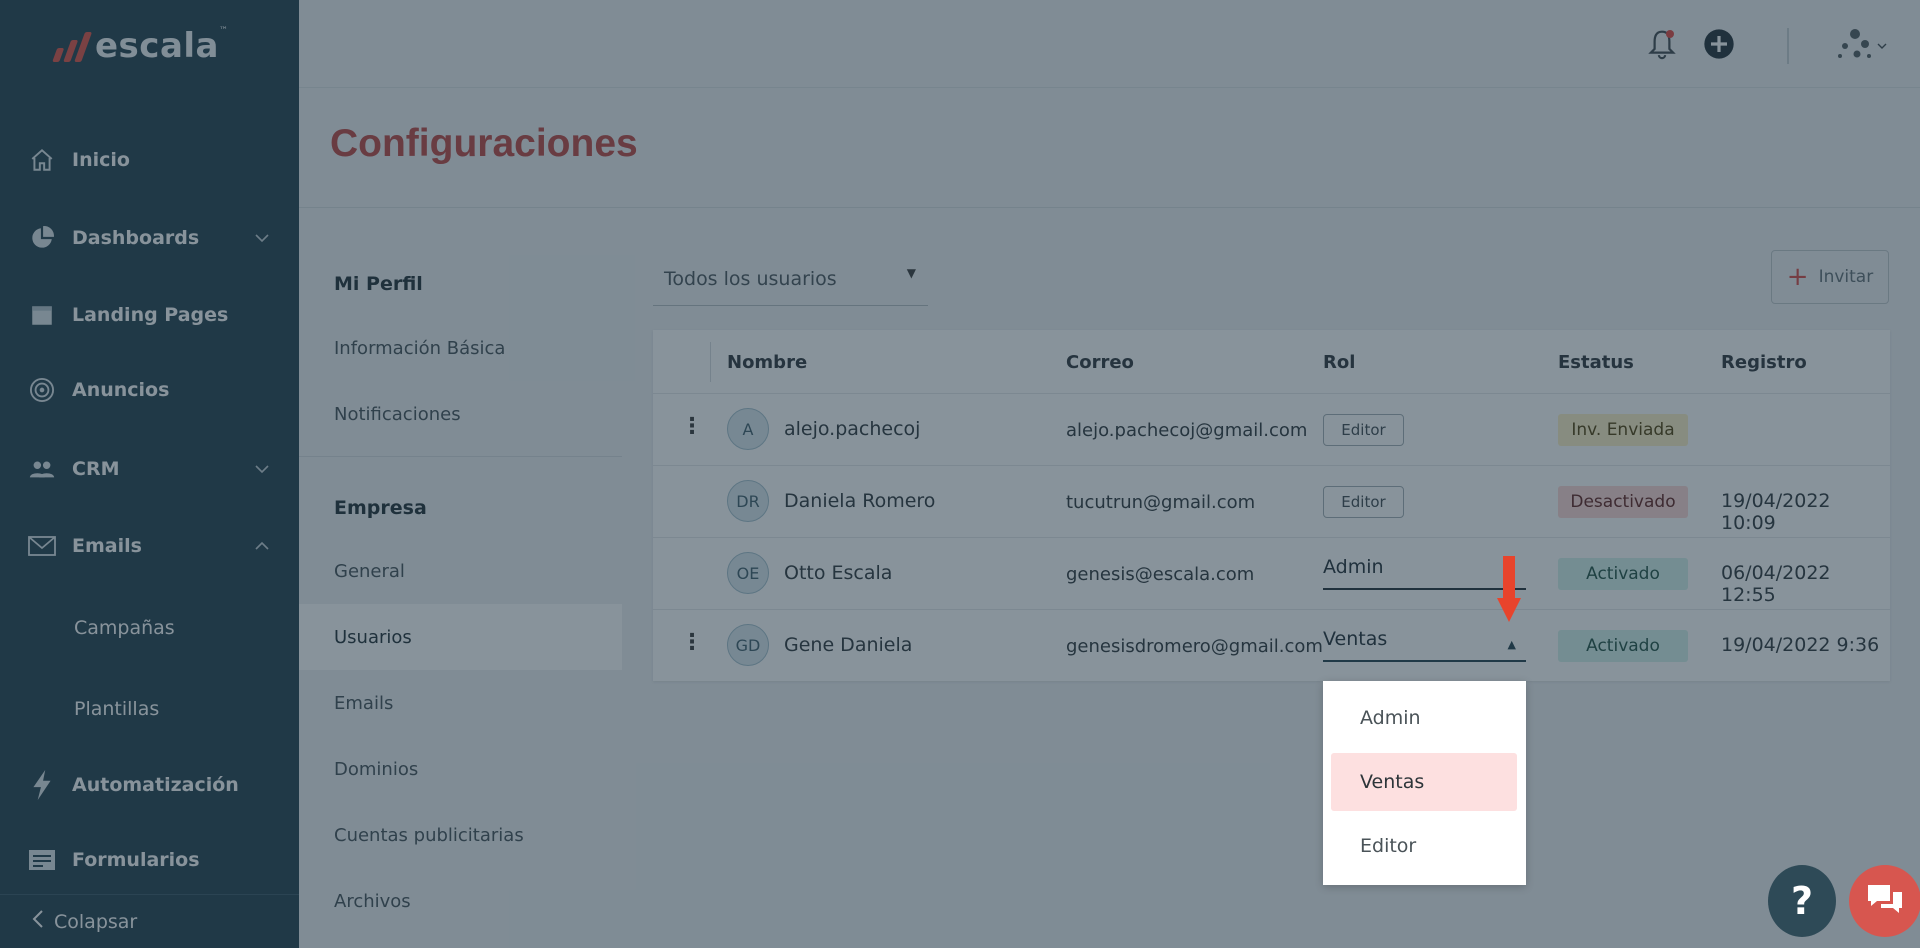 Image resolution: width=1920 pixels, height=948 pixels. What do you see at coordinates (852, 429) in the screenshot?
I see `user-name: alejo.pachecoj` at bounding box center [852, 429].